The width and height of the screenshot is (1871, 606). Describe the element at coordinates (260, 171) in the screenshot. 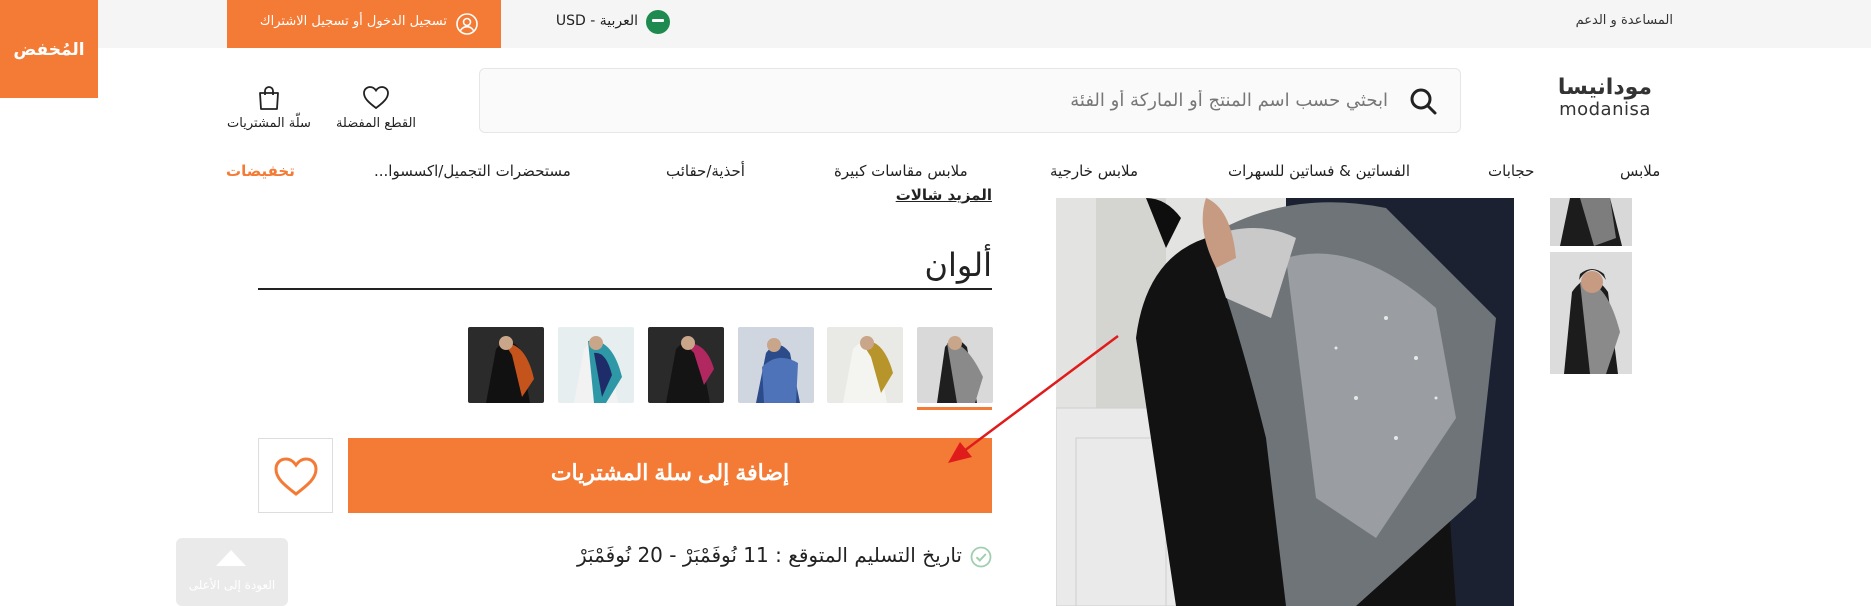

I see `nav-item-sale: تخفيضات` at that location.